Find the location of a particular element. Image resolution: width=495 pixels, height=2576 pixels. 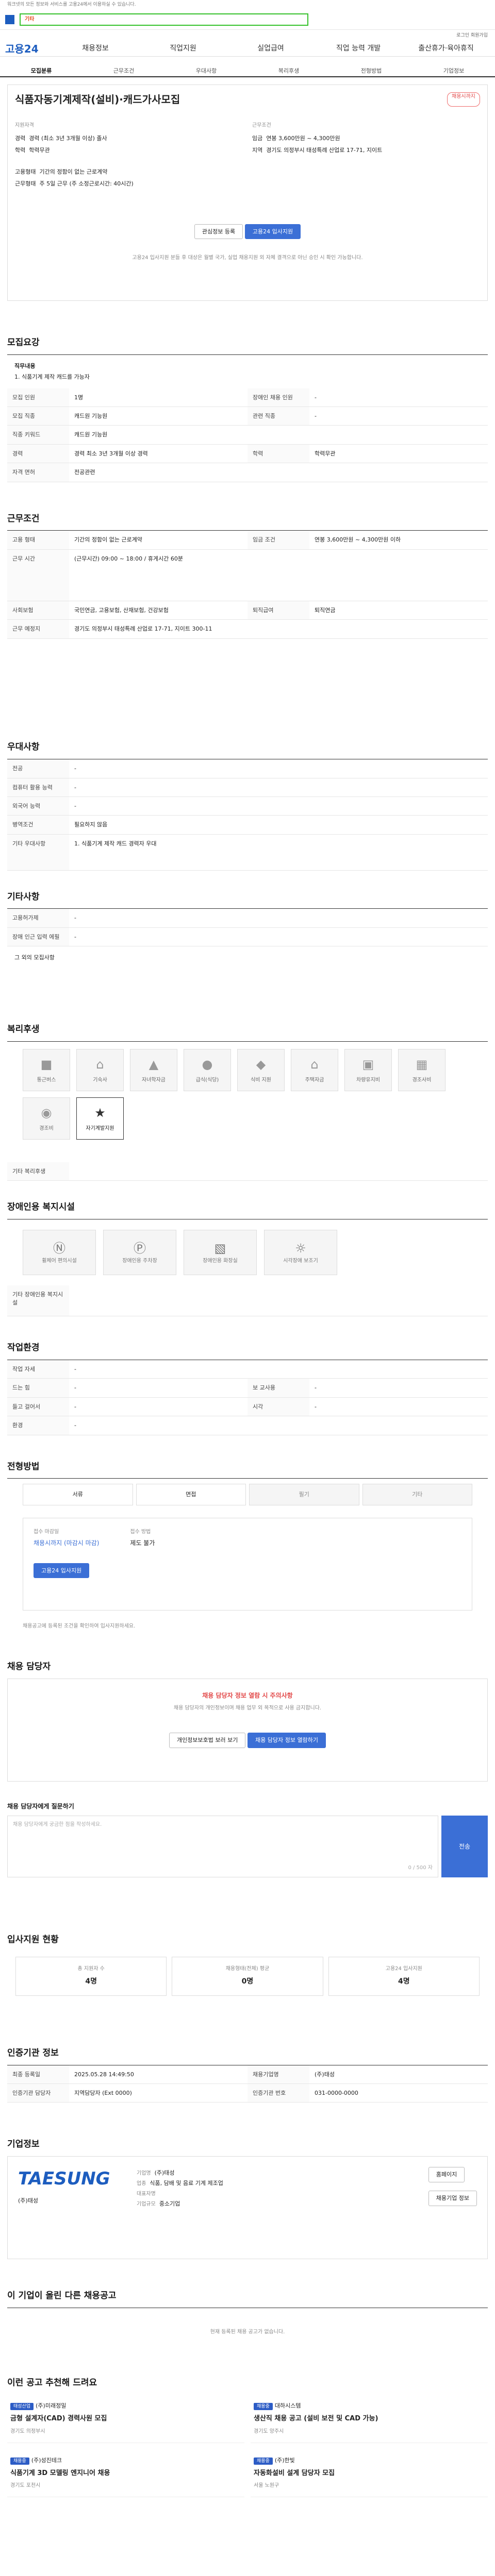

process-note: 채용공고에 등록된 조건을 확인하여 입사지원하세요. is located at coordinates (79, 1626).